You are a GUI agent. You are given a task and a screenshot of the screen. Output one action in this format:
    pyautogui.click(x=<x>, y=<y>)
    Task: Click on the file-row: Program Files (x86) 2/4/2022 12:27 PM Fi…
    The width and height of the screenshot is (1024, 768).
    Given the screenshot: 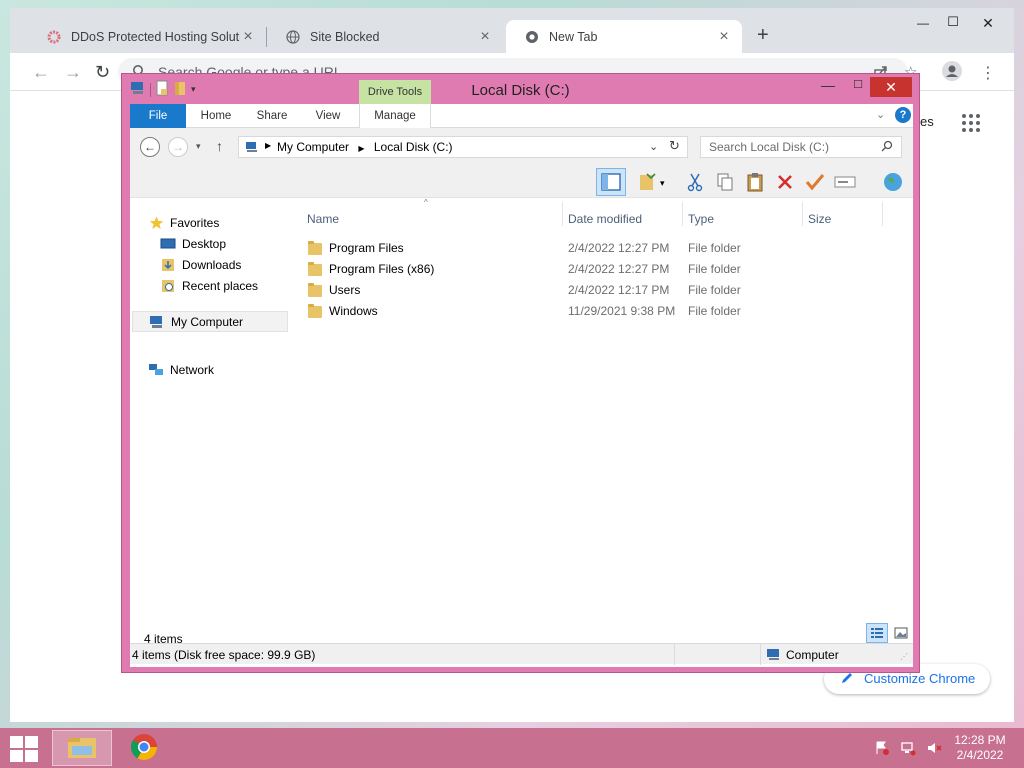 What is the action you would take?
    pyautogui.click(x=606, y=269)
    